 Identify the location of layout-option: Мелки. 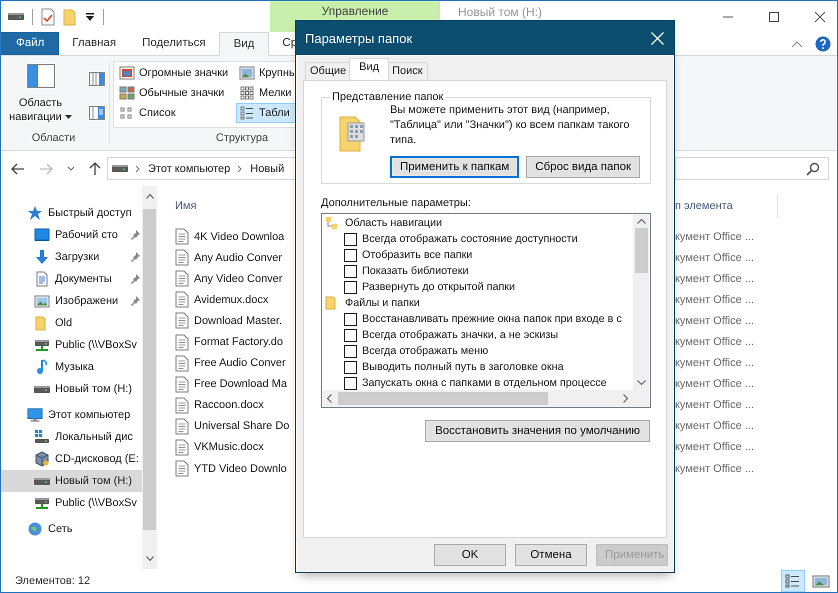
(267, 93).